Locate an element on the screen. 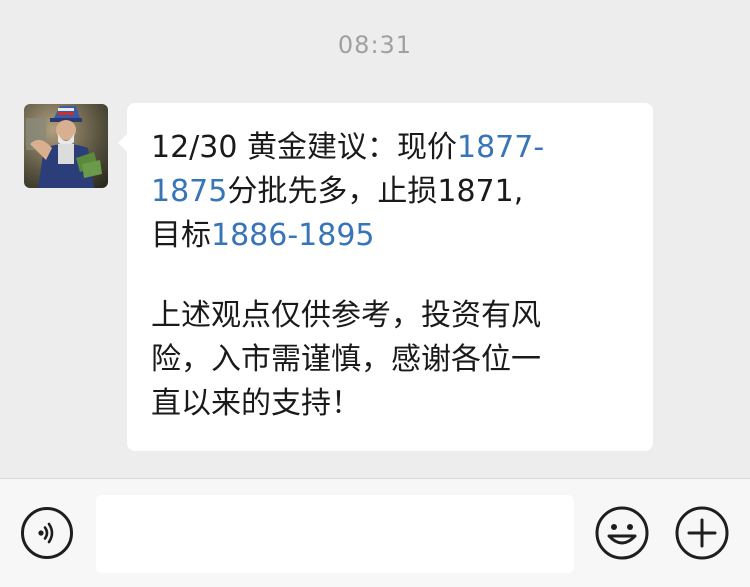 The width and height of the screenshot is (750, 587). message-line-1: 12/30 黄金建议：现价1877- is located at coordinates (392, 148).